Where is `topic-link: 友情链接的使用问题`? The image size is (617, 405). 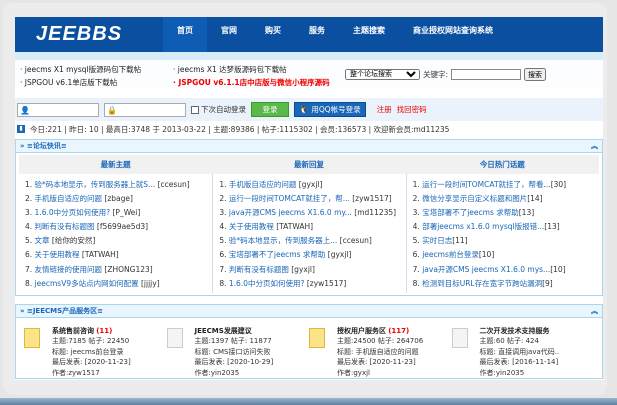 topic-link: 友情链接的使用问题 is located at coordinates (69, 269).